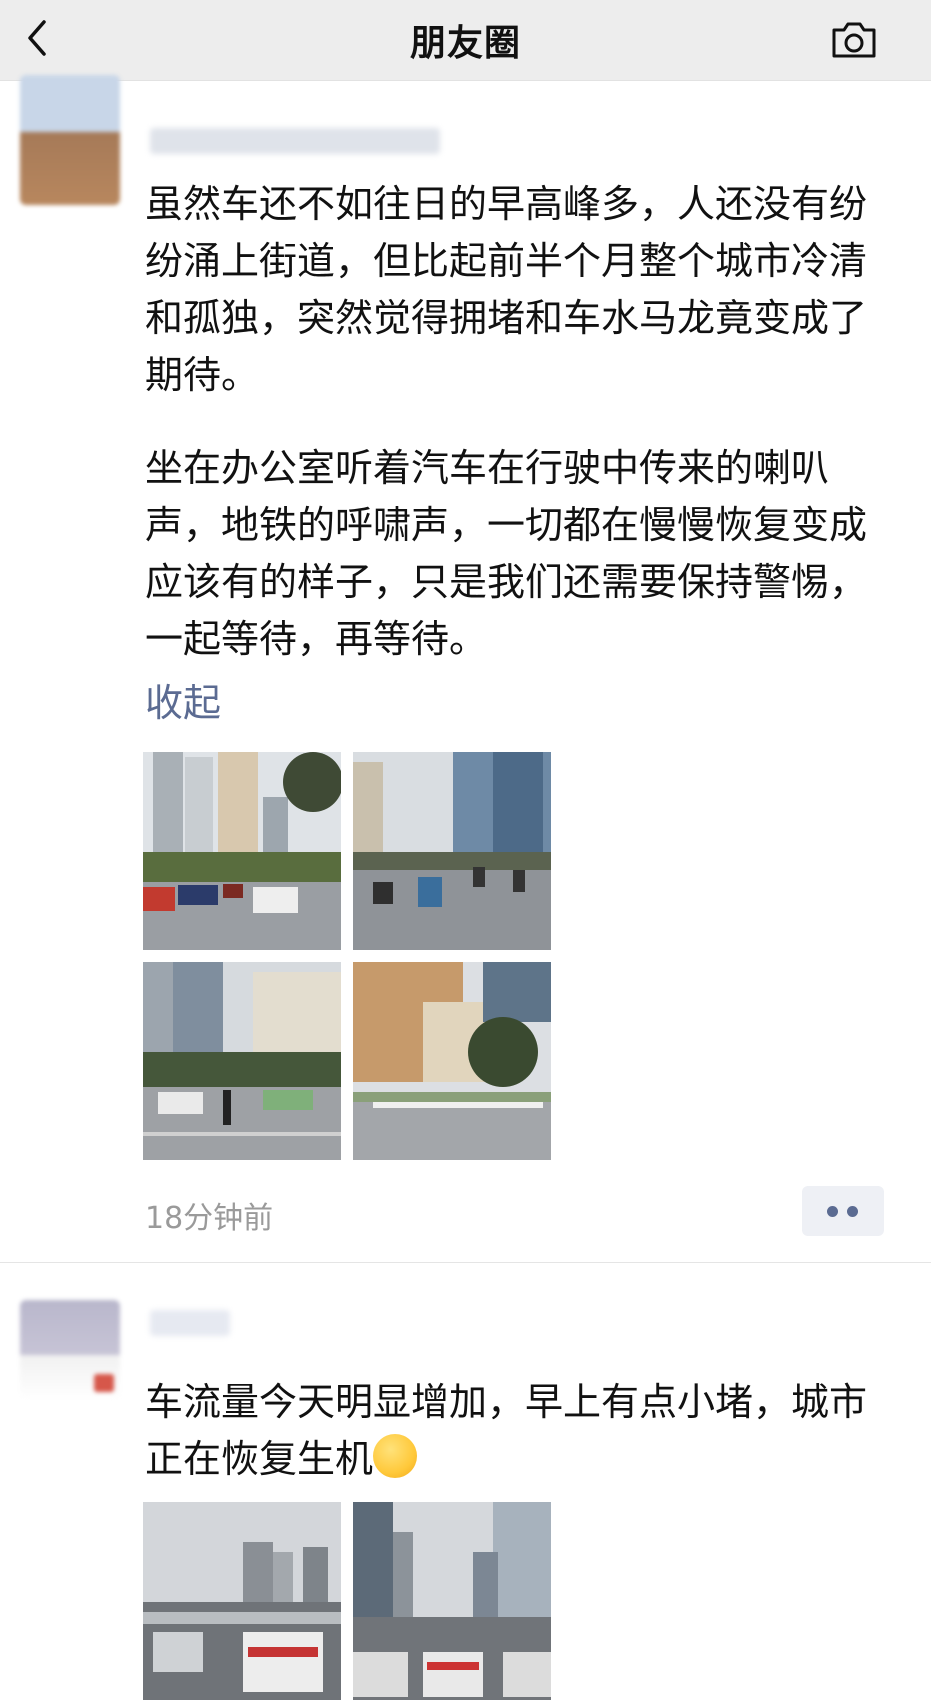  I want to click on camera-icon, so click(854, 39).